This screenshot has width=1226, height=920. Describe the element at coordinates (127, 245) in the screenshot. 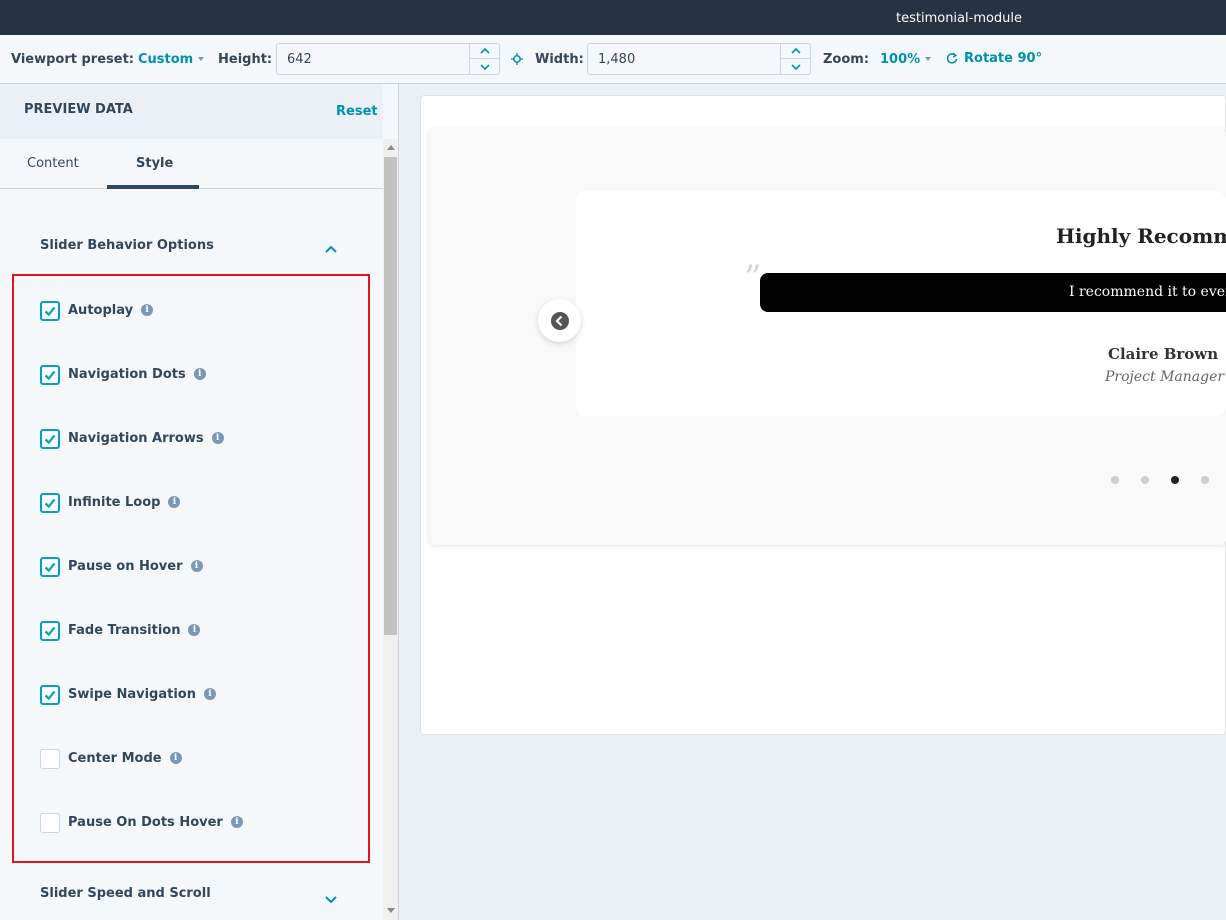

I see `section-title-slider-behavior: Slider Behavior Options` at that location.